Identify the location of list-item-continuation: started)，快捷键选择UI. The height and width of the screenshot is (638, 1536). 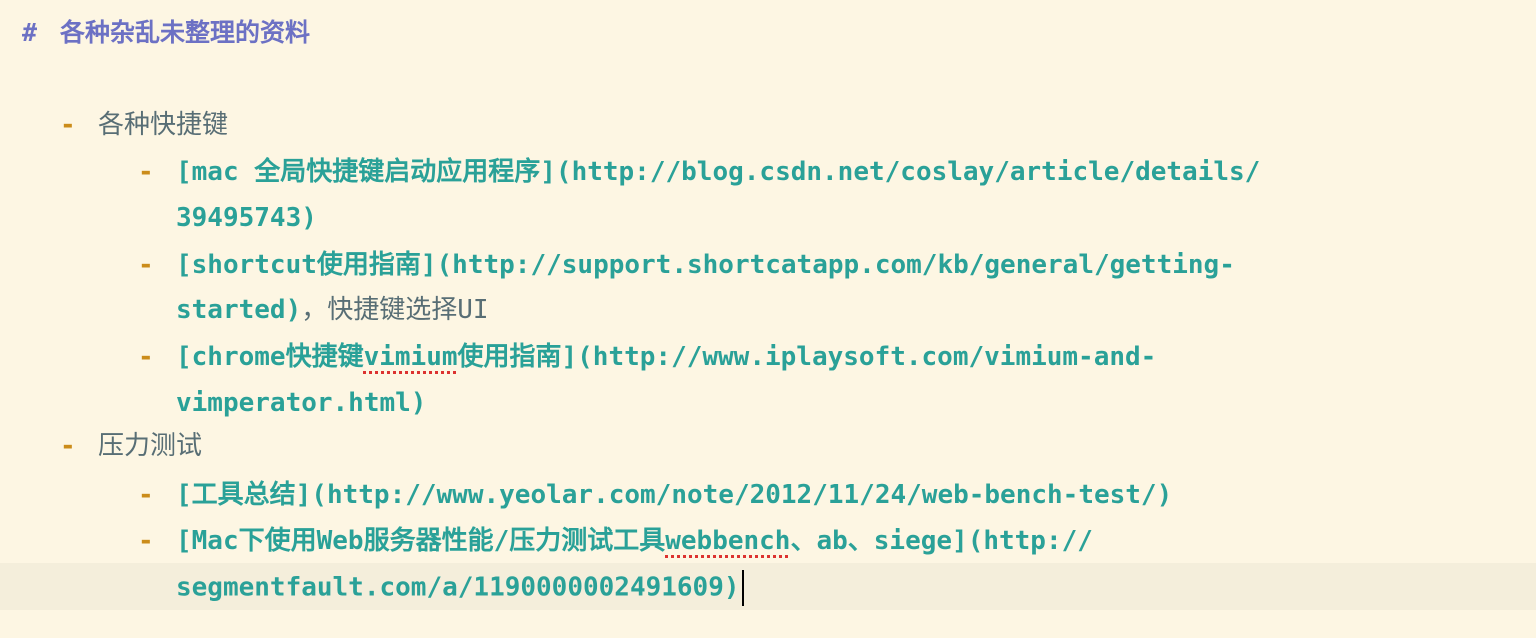
(332, 310).